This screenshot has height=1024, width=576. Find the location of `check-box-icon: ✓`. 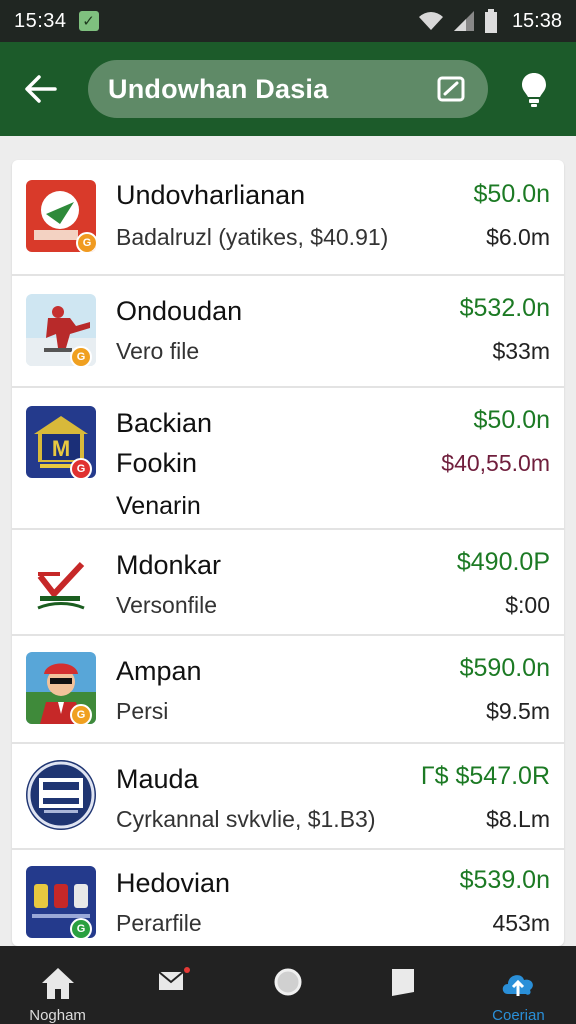

check-box-icon: ✓ is located at coordinates (88, 21).